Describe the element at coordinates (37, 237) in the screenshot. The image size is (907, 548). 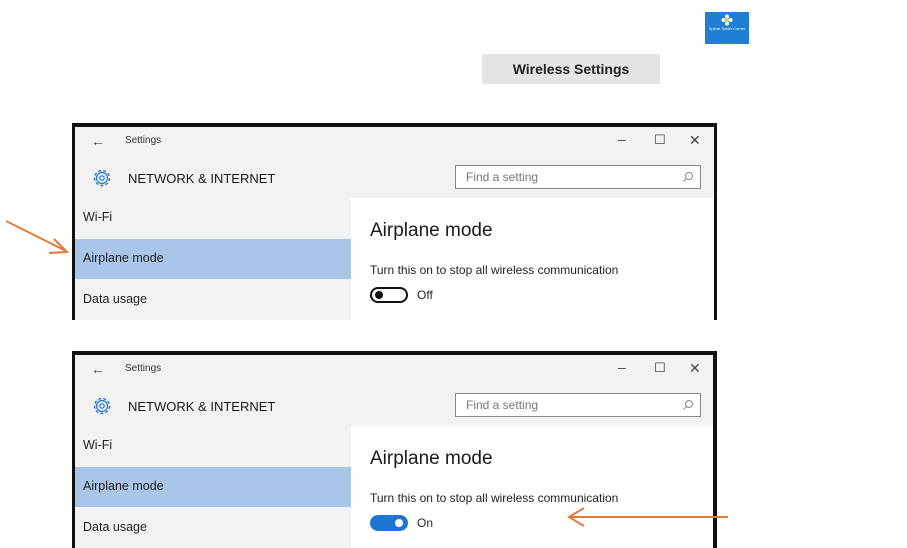
I see `arrow-to-airplane-mode` at that location.